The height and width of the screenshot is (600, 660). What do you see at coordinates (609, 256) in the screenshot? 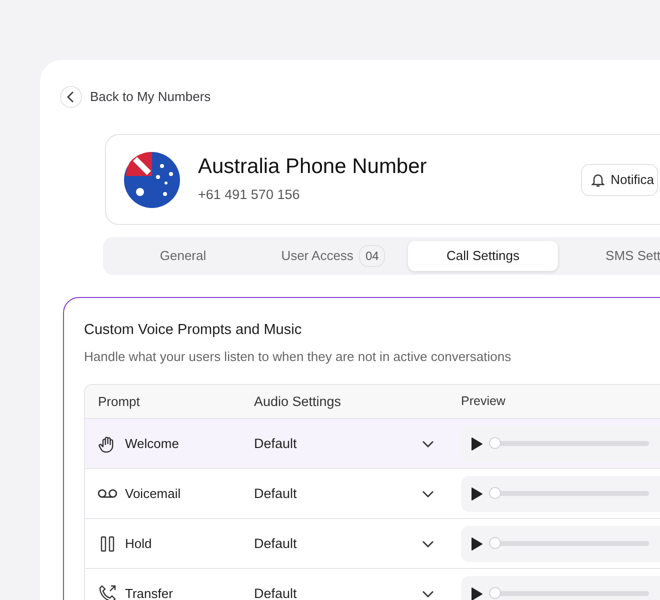
I see `tab: SMS Sett` at bounding box center [609, 256].